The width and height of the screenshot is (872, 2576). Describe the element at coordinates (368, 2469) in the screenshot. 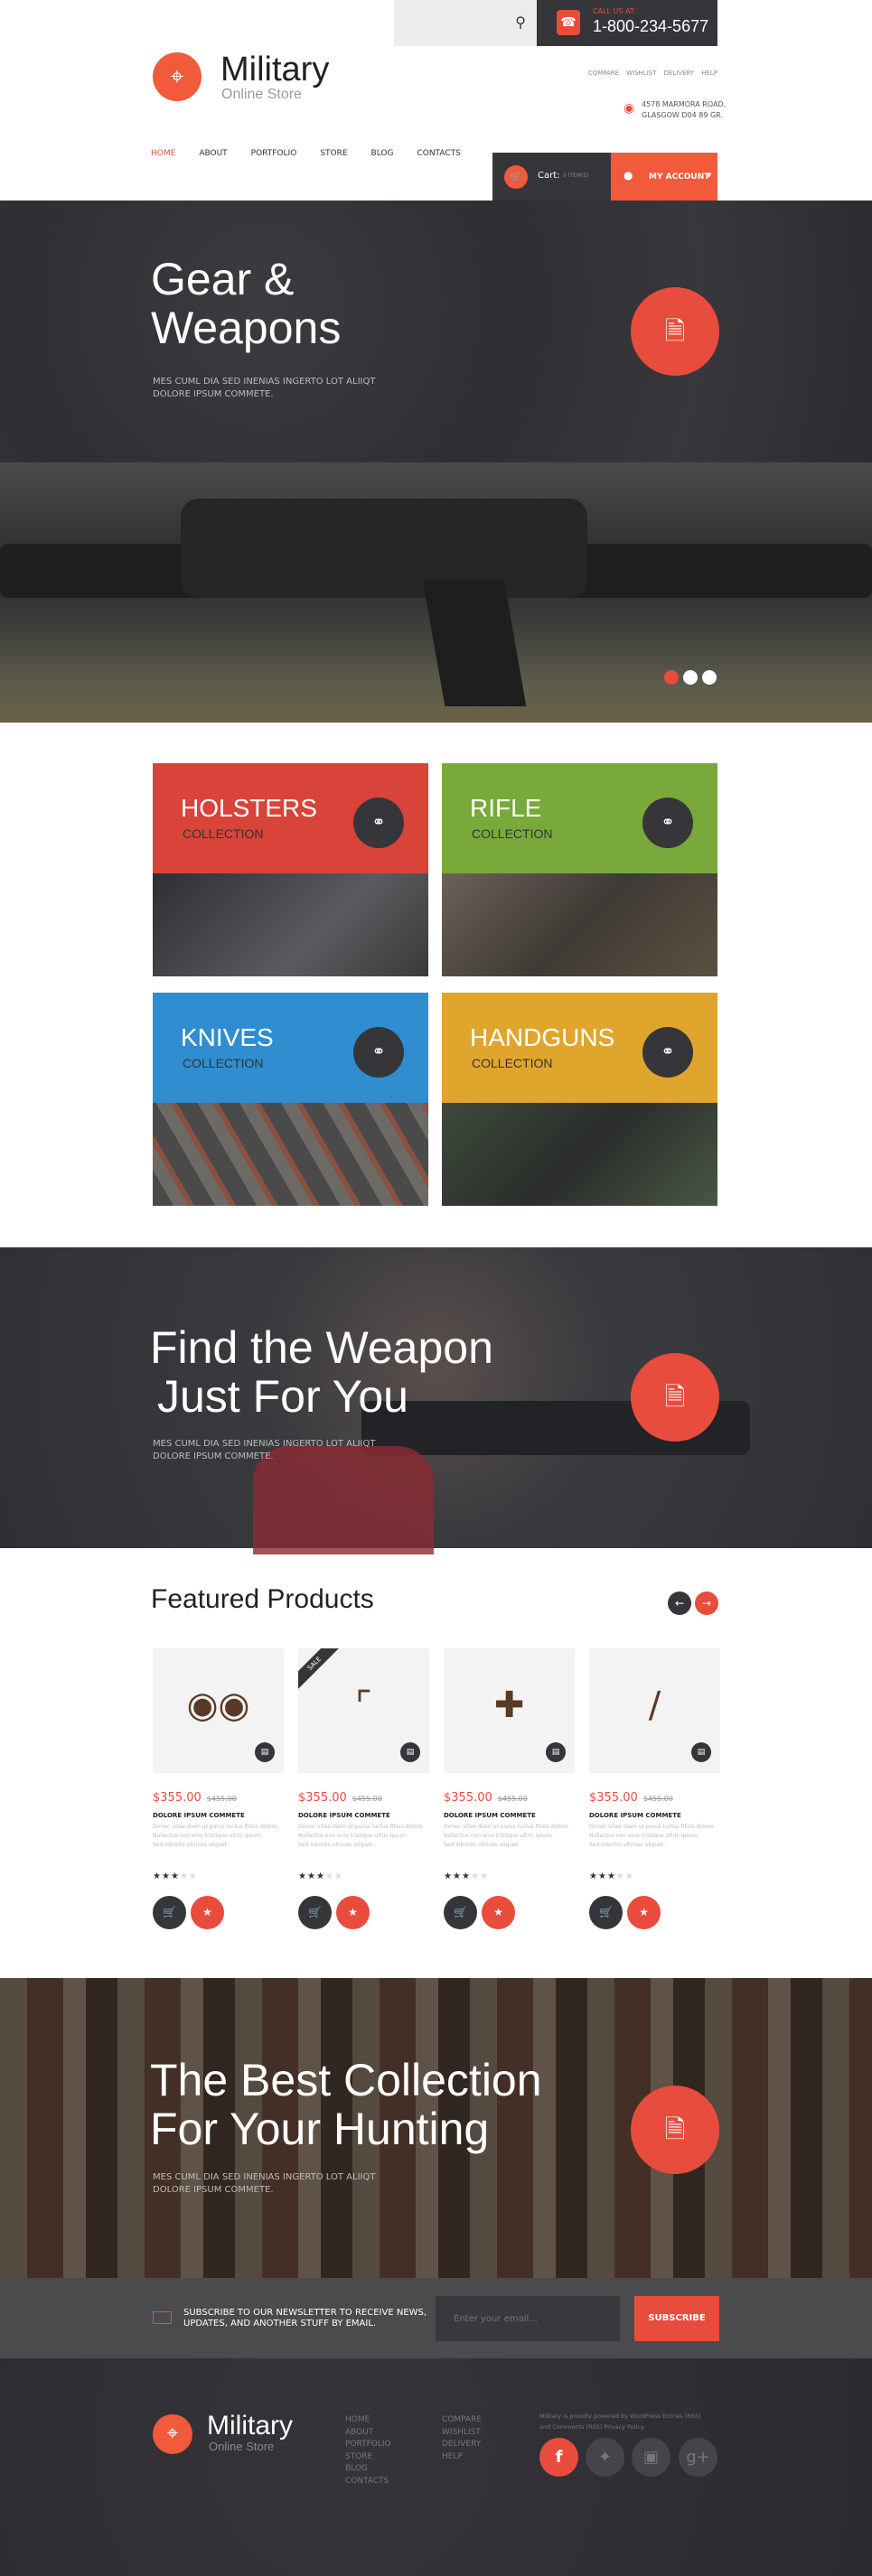

I see `footer-link: BLOG` at that location.